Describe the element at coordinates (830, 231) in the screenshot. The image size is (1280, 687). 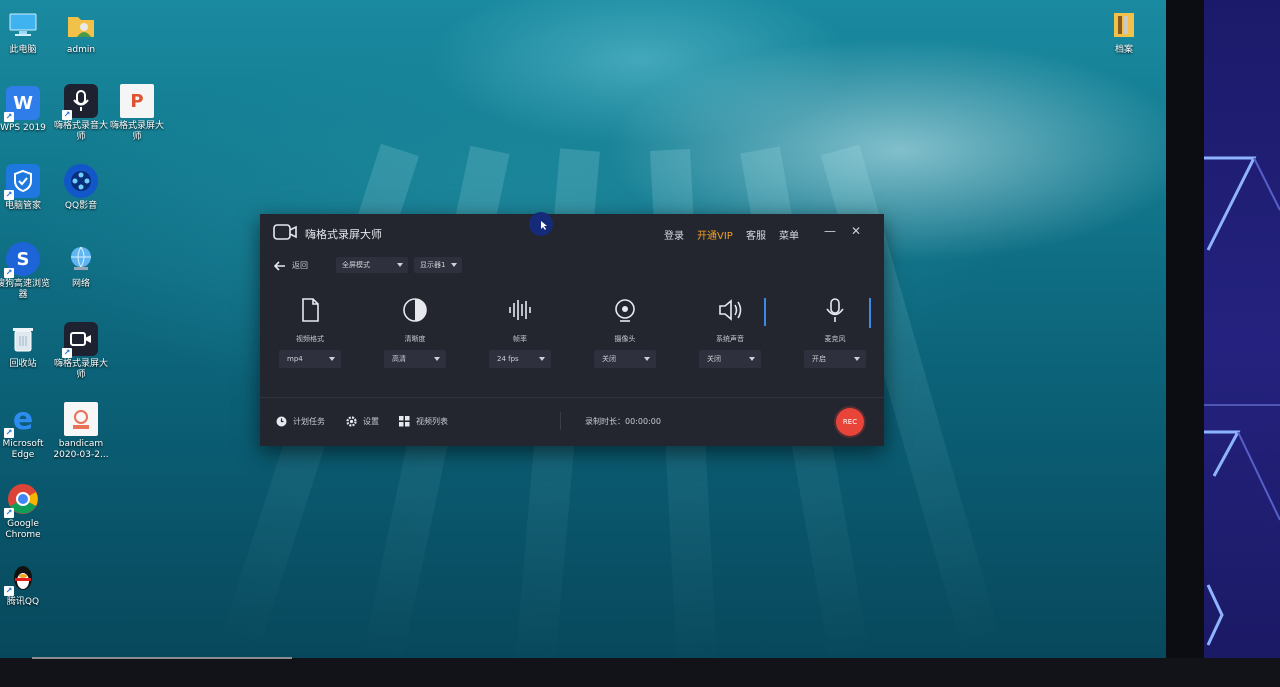
I see `minimize-button: —` at that location.